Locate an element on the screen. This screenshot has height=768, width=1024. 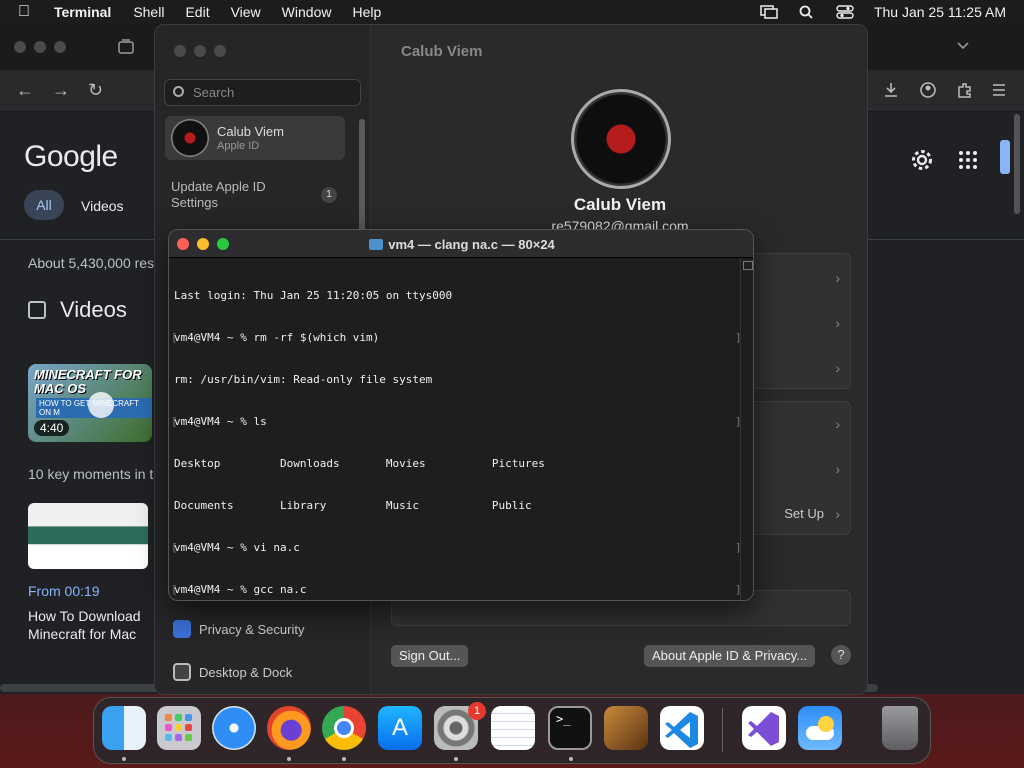
help-button: ? is located at coordinates (841, 655).